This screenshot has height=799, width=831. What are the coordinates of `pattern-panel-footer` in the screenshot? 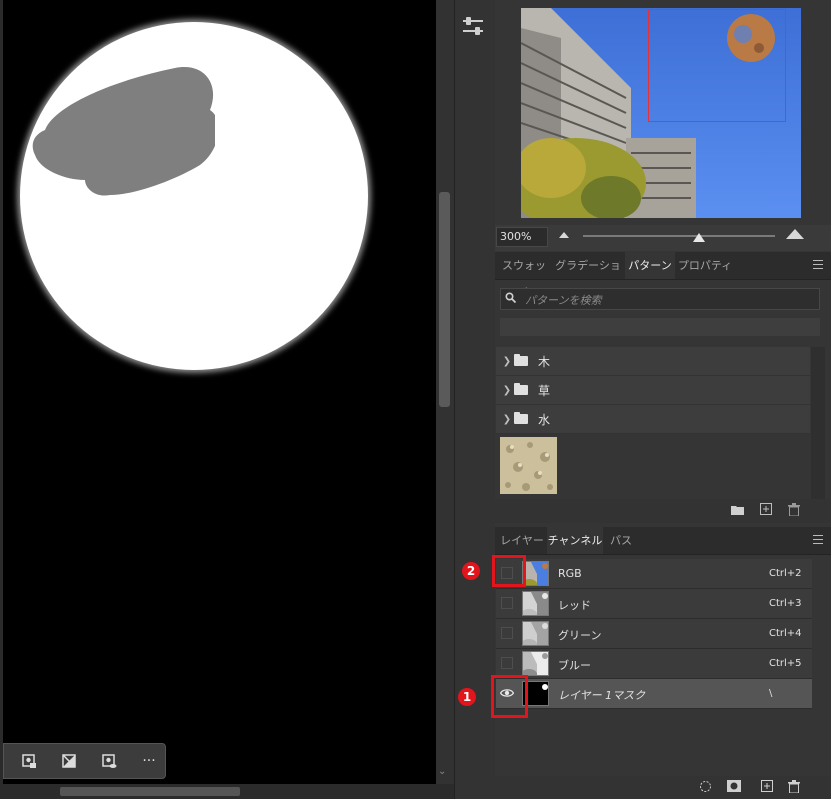 It's located at (663, 511).